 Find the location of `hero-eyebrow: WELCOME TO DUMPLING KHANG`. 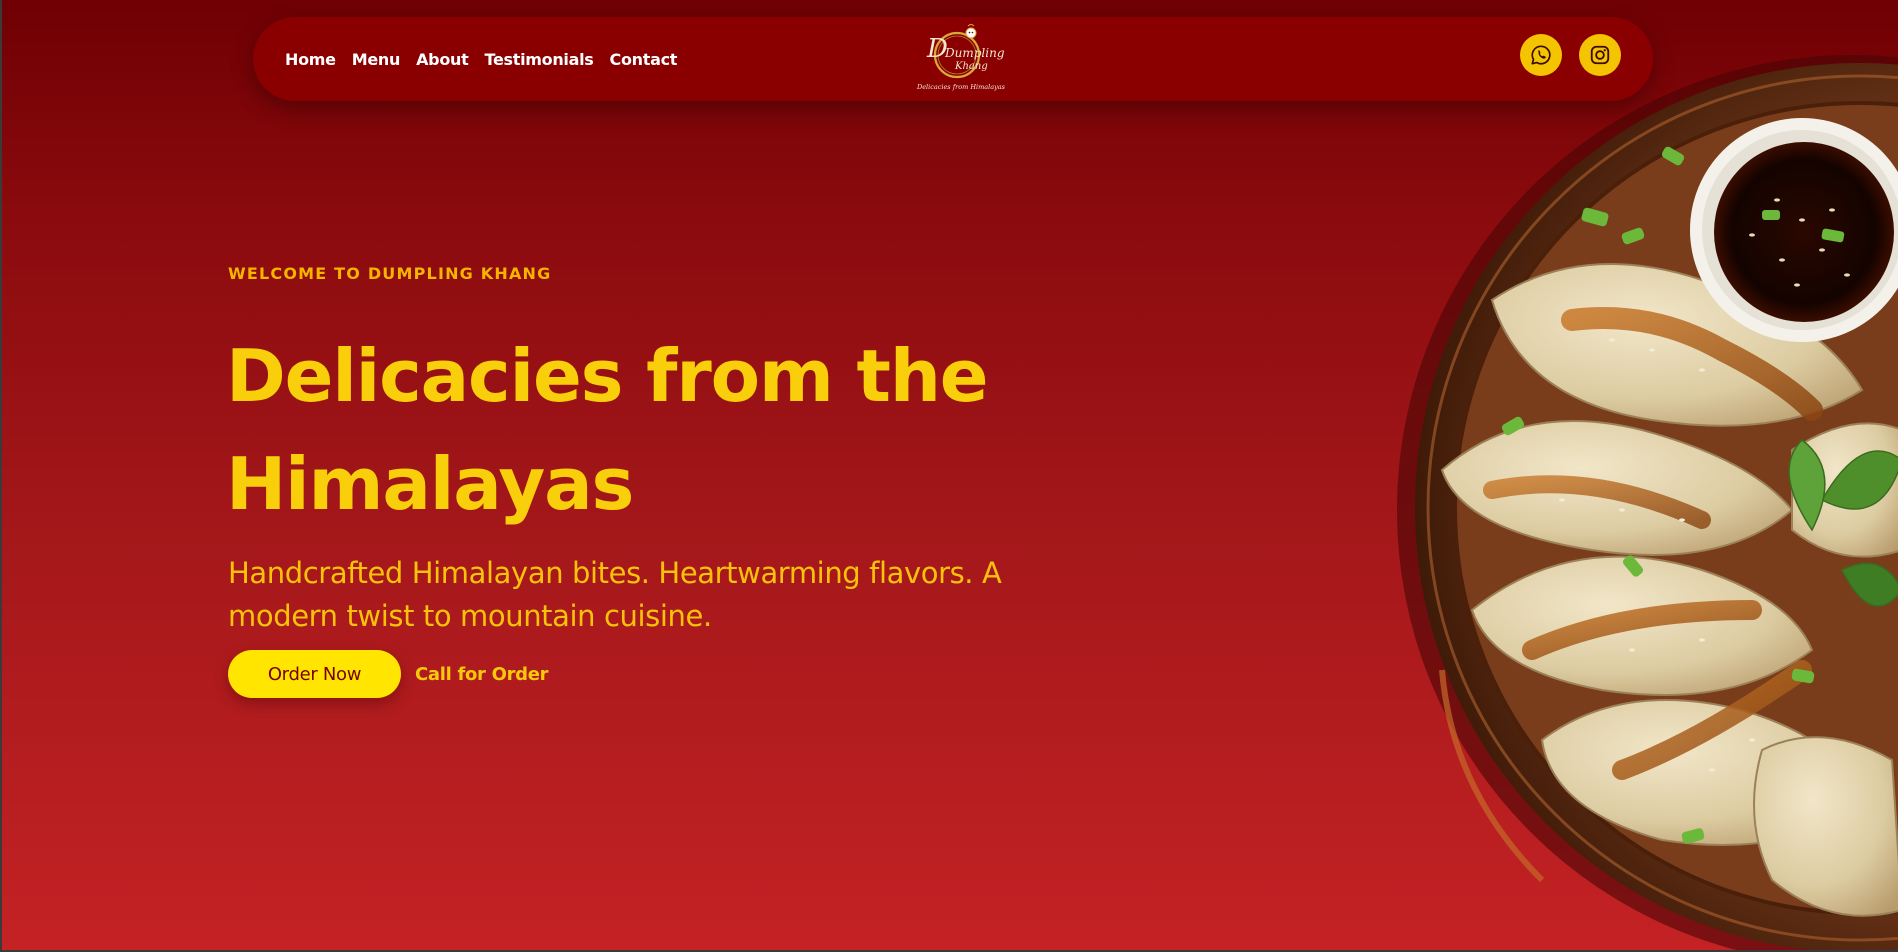

hero-eyebrow: WELCOME TO DUMPLING KHANG is located at coordinates (390, 273).